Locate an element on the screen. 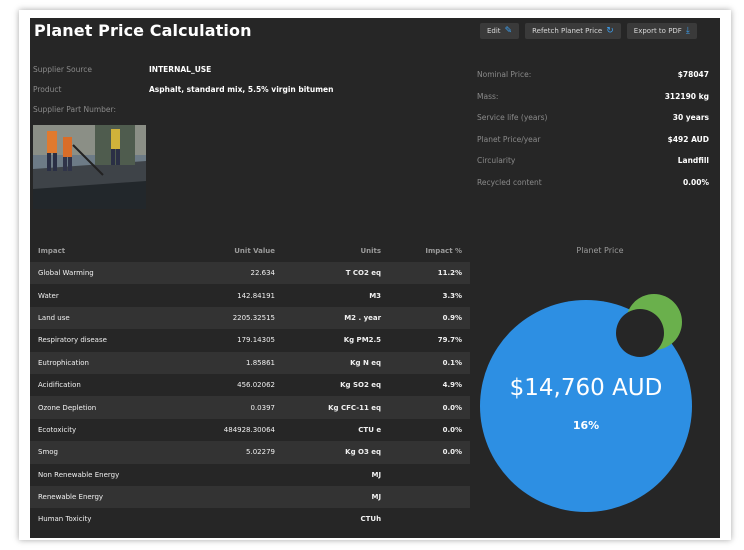 The image size is (744, 550). units: M2 . year is located at coordinates (363, 317).